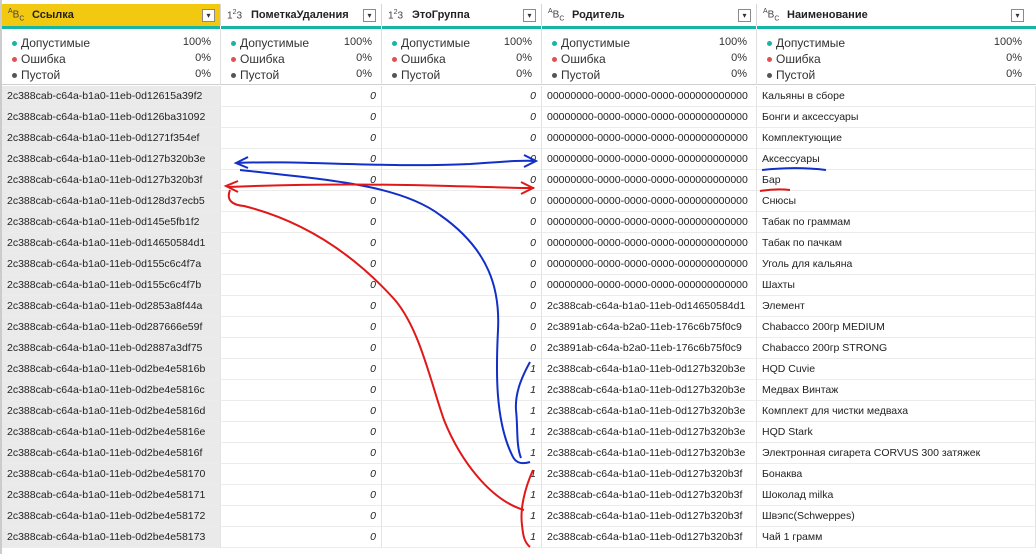  What do you see at coordinates (111, 390) in the screenshot?
I see `ssylka-cell: 2c388cab-c64a-b1a0-11eb-0d2be4e5816c` at bounding box center [111, 390].